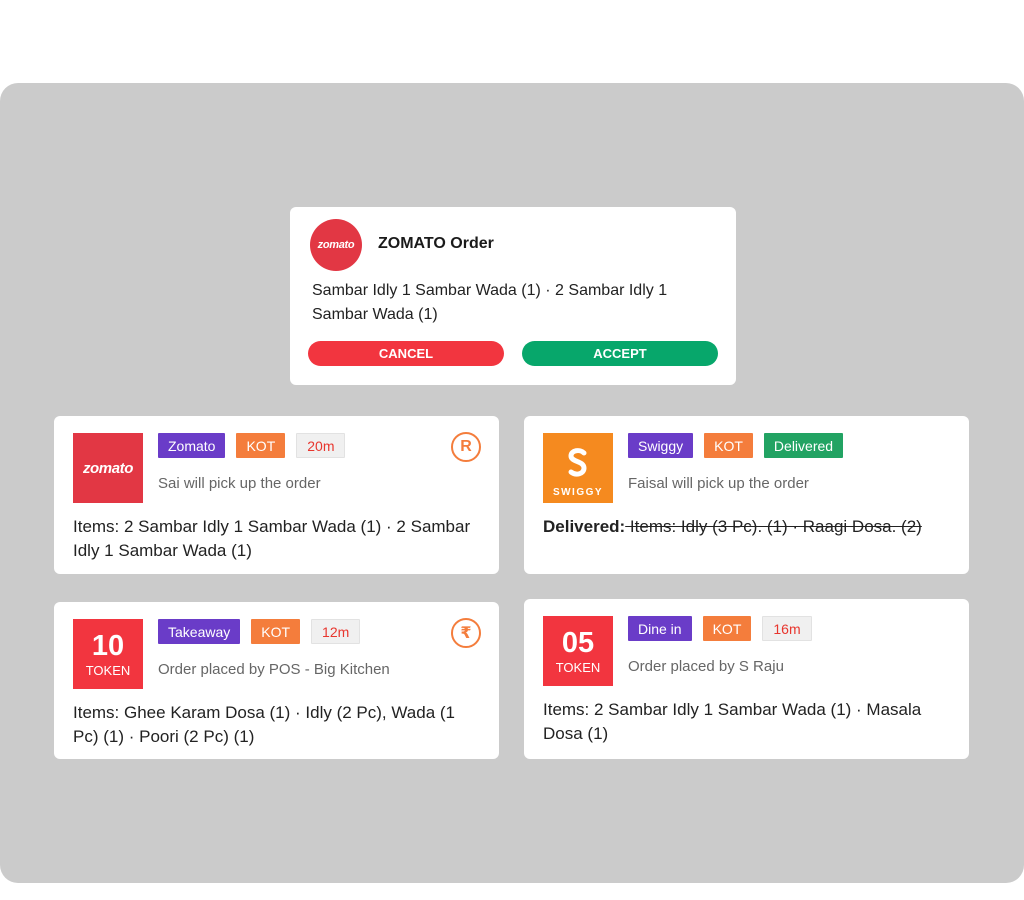 This screenshot has height=900, width=1024. I want to click on accept-button: ACCEPT, so click(620, 353).